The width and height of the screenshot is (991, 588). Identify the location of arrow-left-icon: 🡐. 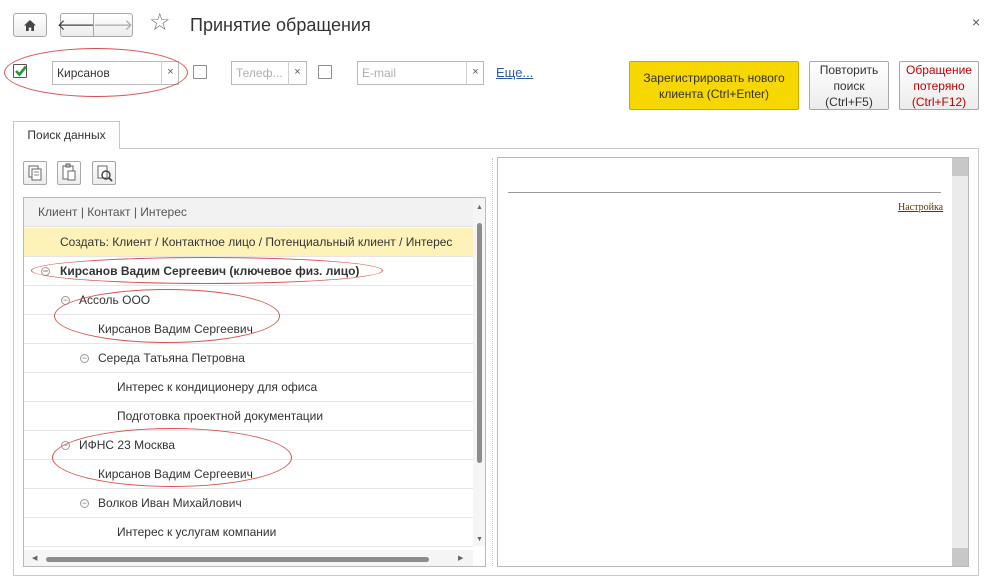
(77, 25).